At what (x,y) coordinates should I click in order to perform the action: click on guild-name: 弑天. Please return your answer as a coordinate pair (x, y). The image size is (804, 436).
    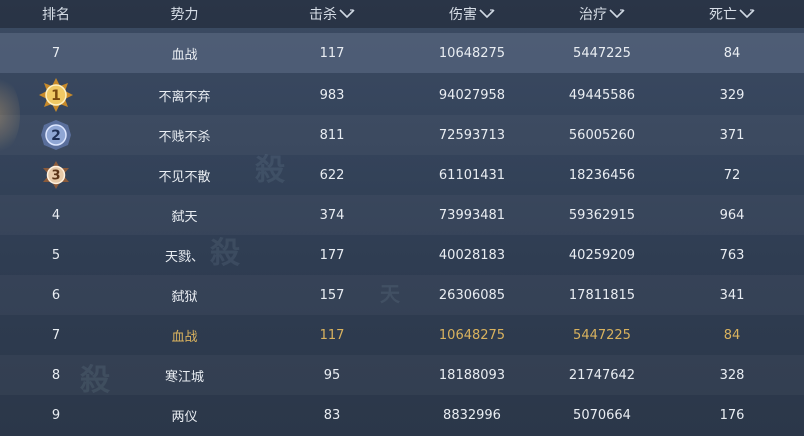
    Looking at the image, I should click on (184, 217).